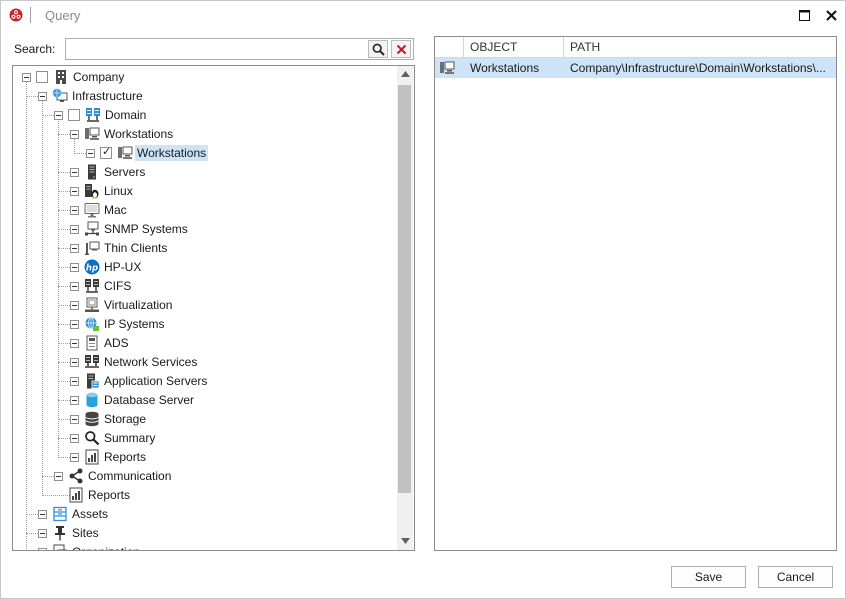  Describe the element at coordinates (449, 47) in the screenshot. I see `column-header-icon` at that location.